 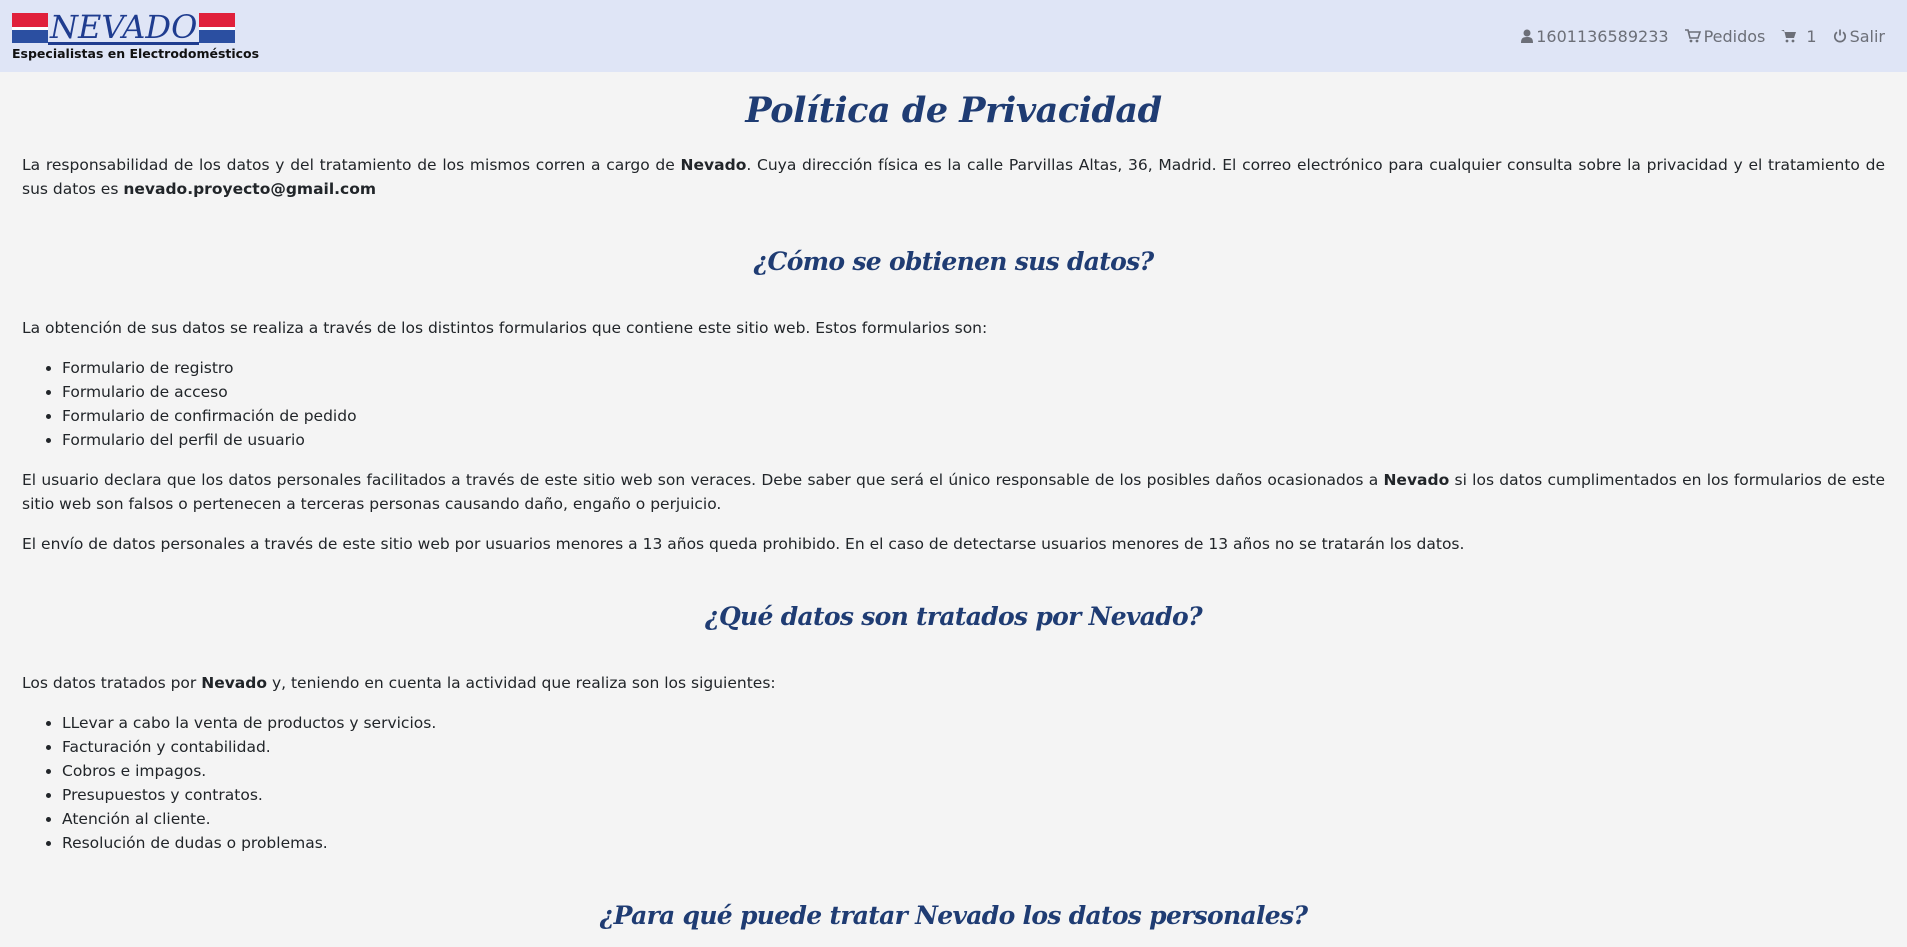 I want to click on user-id-label: 1601136589233, so click(x=1602, y=36).